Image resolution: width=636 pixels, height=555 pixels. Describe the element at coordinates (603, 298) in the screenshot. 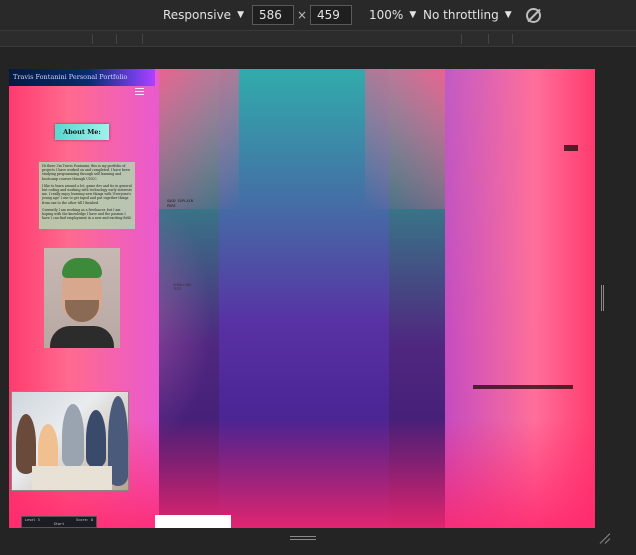

I see `resize-handle-right` at that location.